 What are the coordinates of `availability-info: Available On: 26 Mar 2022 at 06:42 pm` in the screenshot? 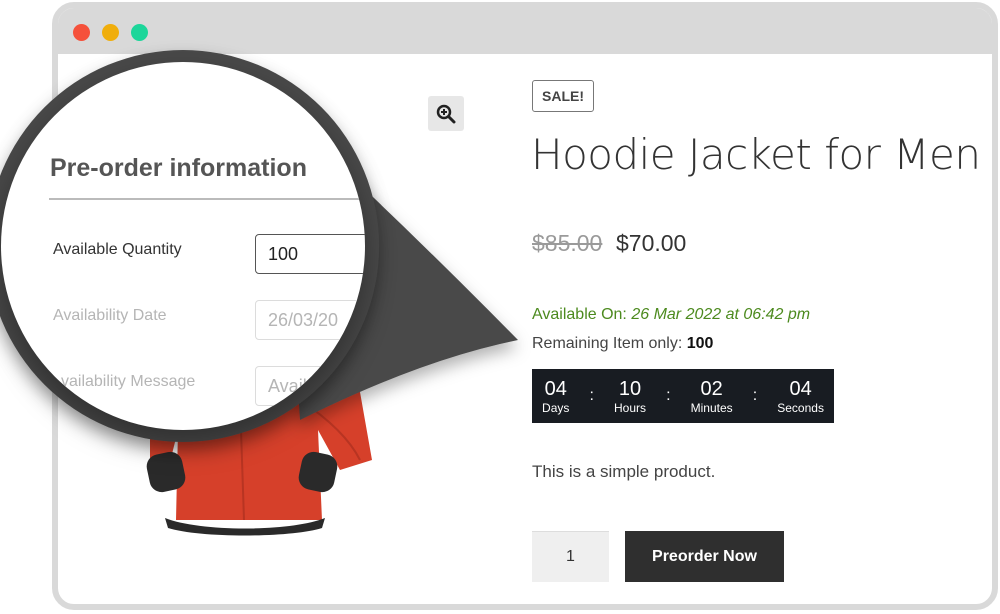 It's located at (671, 315).